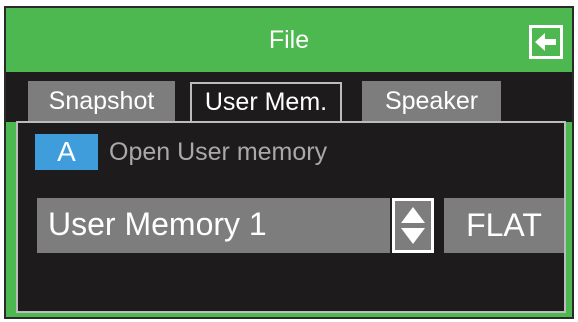 The height and width of the screenshot is (322, 578). Describe the element at coordinates (266, 102) in the screenshot. I see `tab-user-mem: User Mem.` at that location.